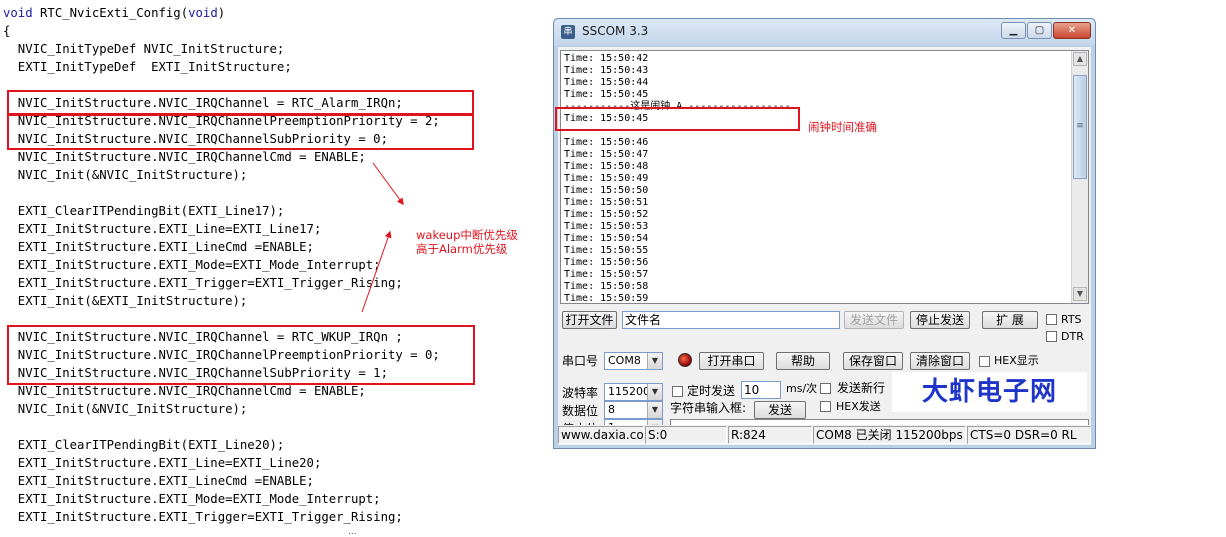 Image resolution: width=1226 pixels, height=537 pixels. I want to click on window-title: SSCOM 3.3, so click(615, 31).